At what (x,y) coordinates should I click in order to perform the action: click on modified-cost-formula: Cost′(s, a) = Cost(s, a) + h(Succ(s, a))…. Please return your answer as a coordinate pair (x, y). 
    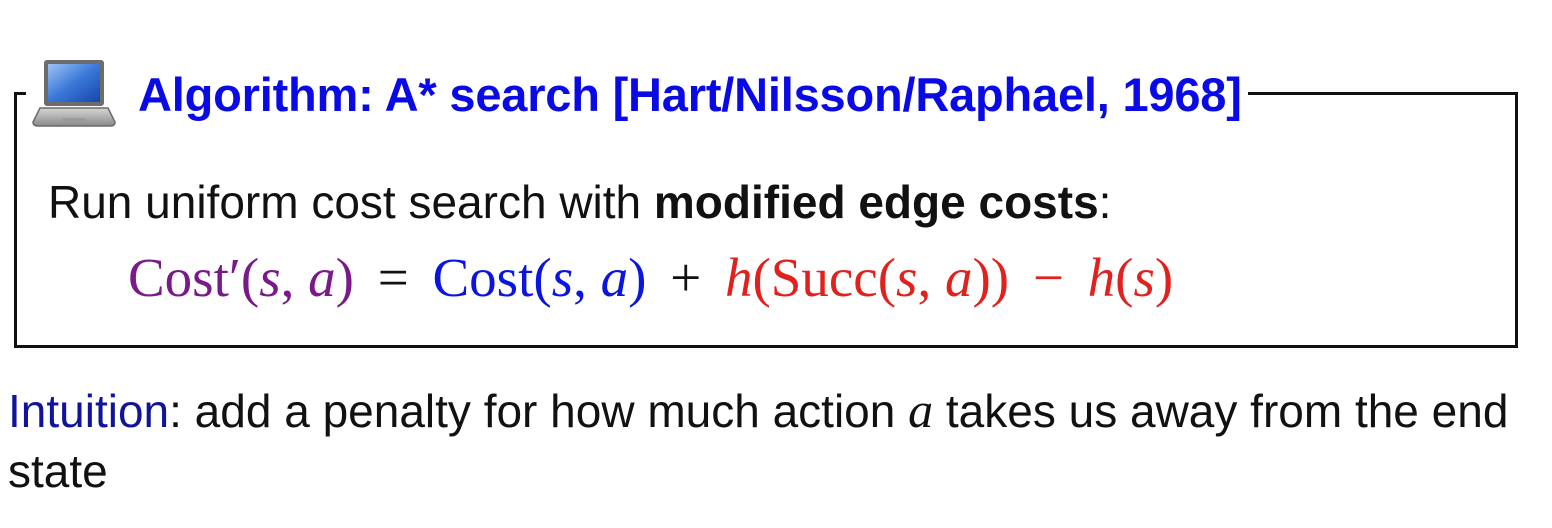
    Looking at the image, I should click on (650, 277).